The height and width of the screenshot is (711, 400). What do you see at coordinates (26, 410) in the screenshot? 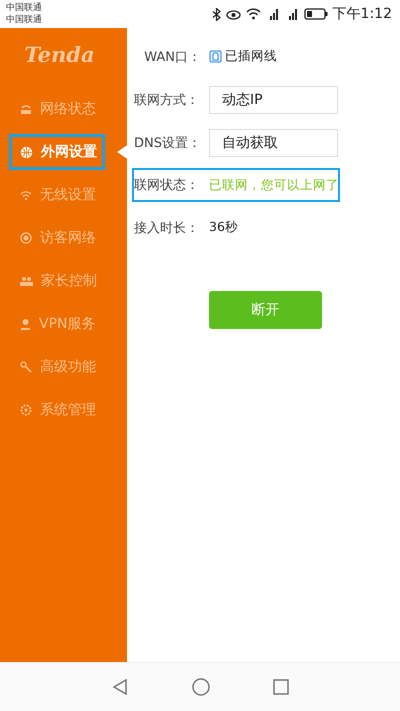
I see `settings-icon` at bounding box center [26, 410].